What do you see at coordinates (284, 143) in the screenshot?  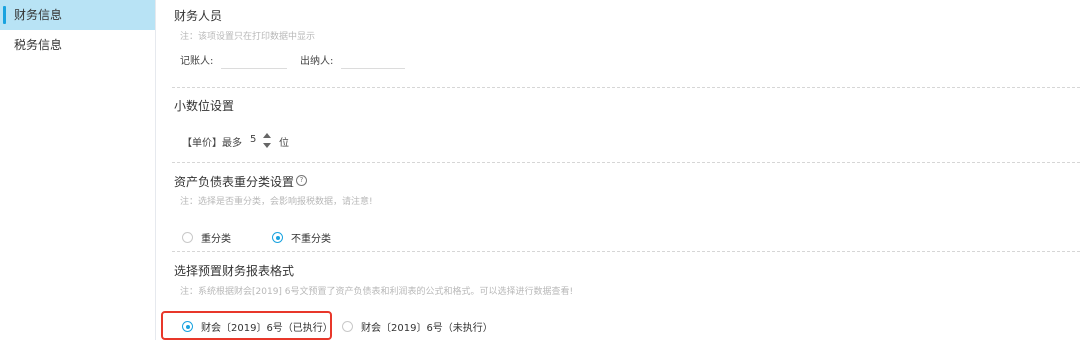 I see `decimal-suffix: 位` at bounding box center [284, 143].